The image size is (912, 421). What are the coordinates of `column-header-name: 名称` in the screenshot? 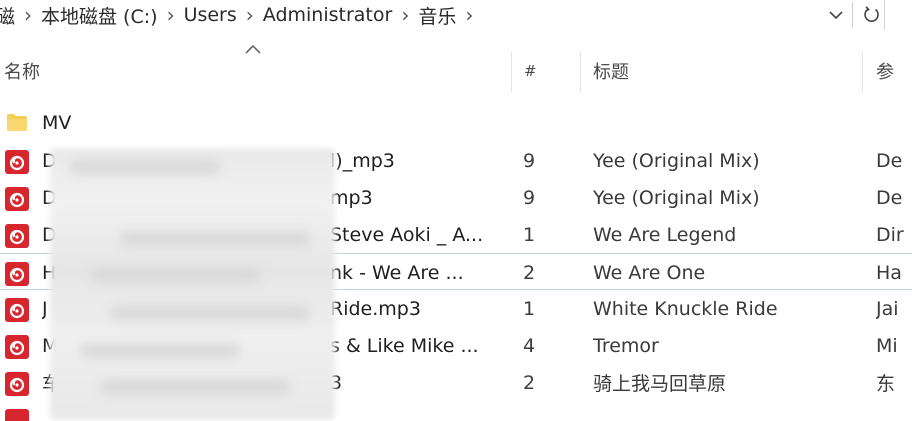 It's located at (22, 71).